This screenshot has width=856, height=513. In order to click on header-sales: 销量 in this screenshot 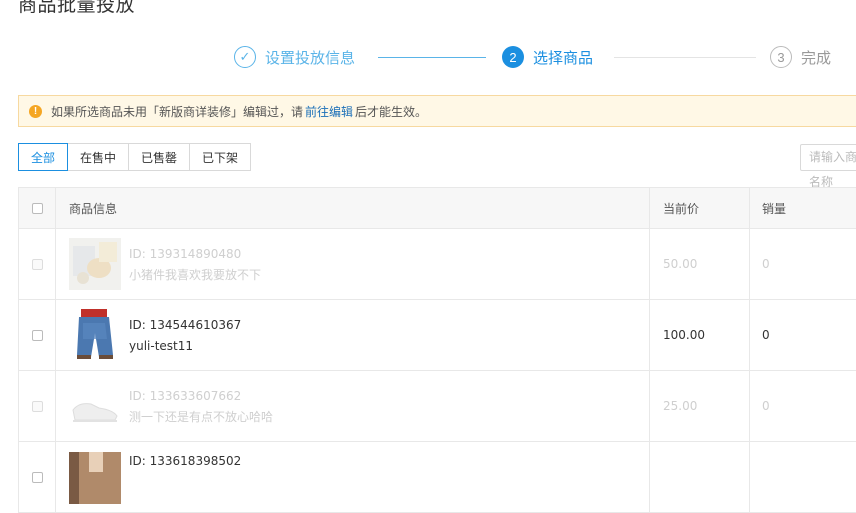, I will do `click(803, 208)`.